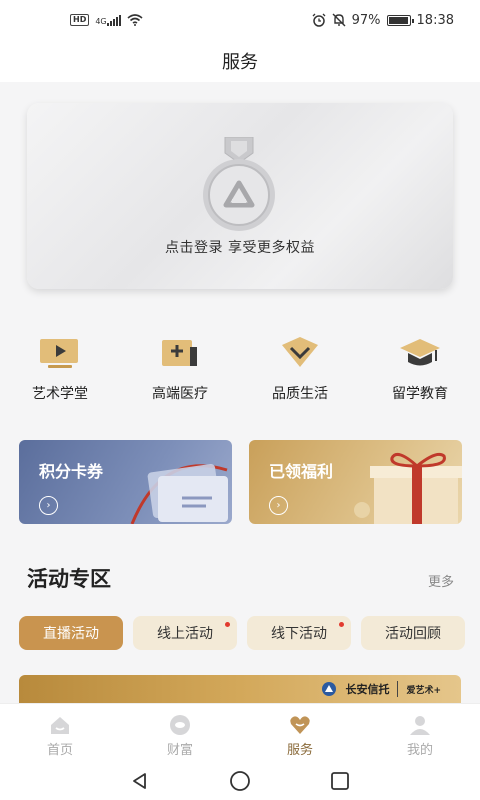  Describe the element at coordinates (441, 580) in the screenshot. I see `more-link: 更多` at that location.